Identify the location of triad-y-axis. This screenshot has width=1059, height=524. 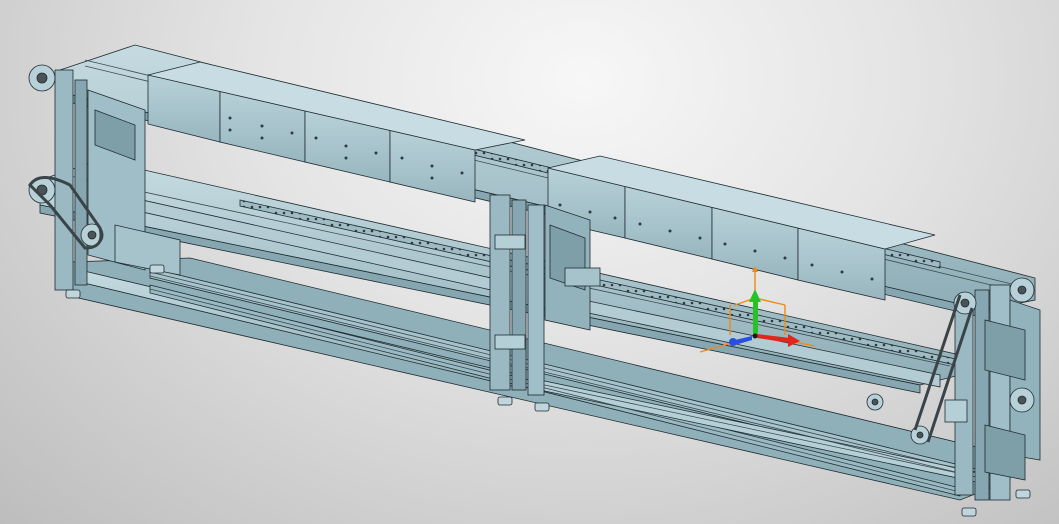
(755, 317).